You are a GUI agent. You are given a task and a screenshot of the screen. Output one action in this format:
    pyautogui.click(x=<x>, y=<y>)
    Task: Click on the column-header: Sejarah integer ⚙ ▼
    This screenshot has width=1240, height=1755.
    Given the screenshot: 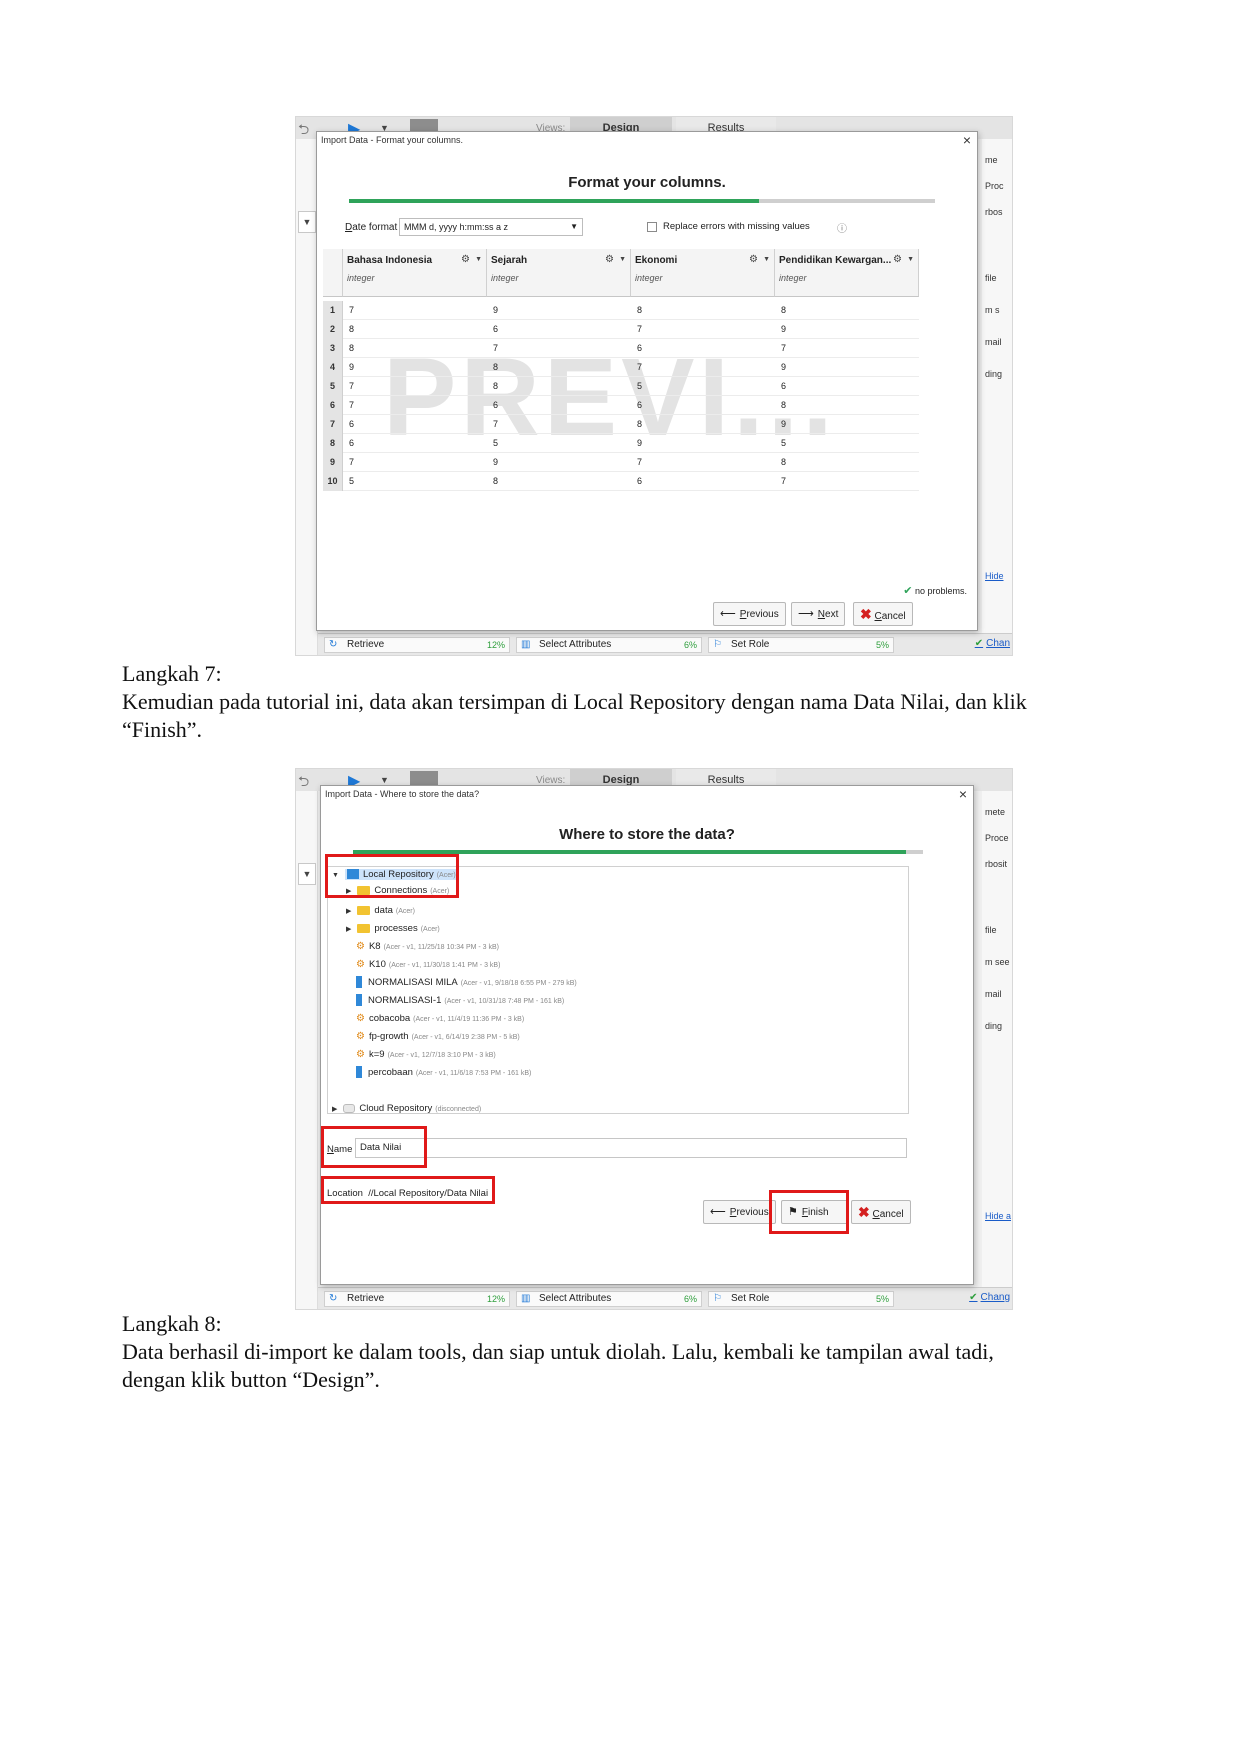 What is the action you would take?
    pyautogui.click(x=559, y=273)
    